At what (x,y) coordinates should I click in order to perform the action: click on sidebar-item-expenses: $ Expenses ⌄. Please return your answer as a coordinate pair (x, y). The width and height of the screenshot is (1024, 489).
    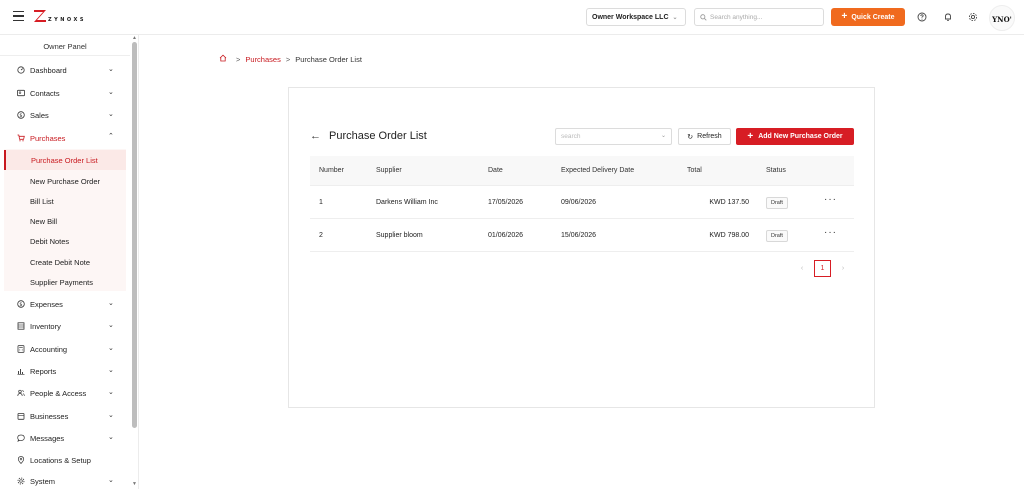
    Looking at the image, I should click on (65, 304).